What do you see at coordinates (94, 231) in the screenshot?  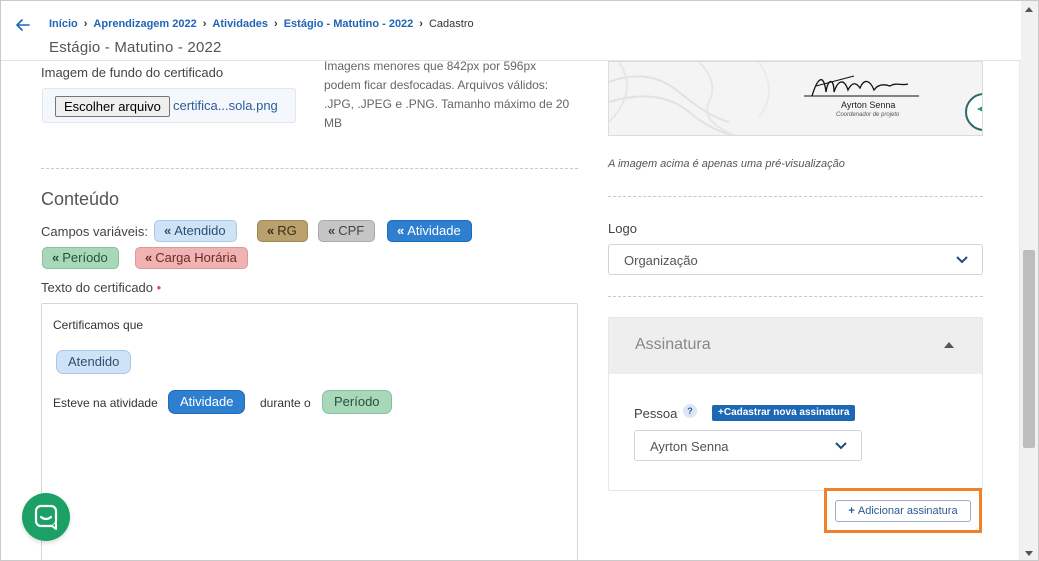 I see `variables-label: Campos variáveis:` at bounding box center [94, 231].